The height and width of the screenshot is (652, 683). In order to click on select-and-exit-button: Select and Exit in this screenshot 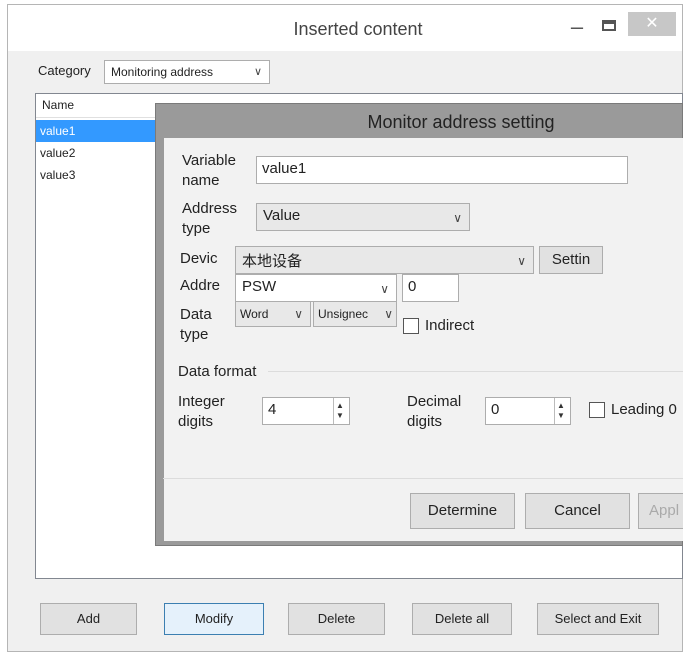, I will do `click(598, 619)`.